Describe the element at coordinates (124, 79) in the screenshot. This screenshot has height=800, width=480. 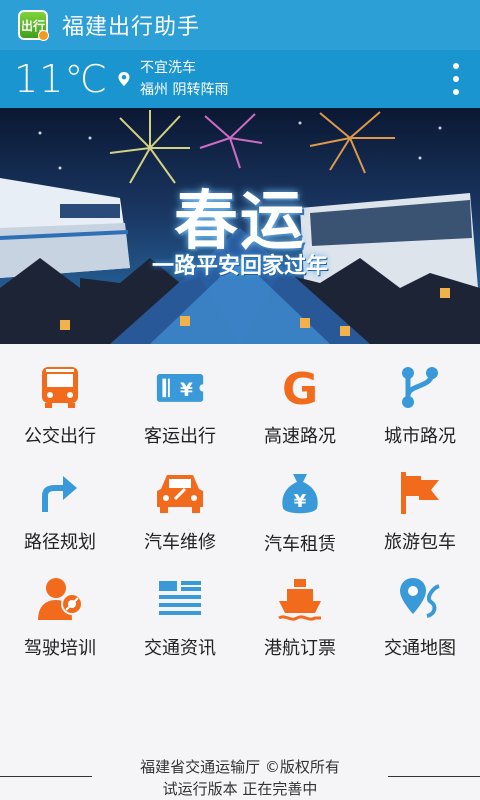
I see `location-pin-icon` at that location.